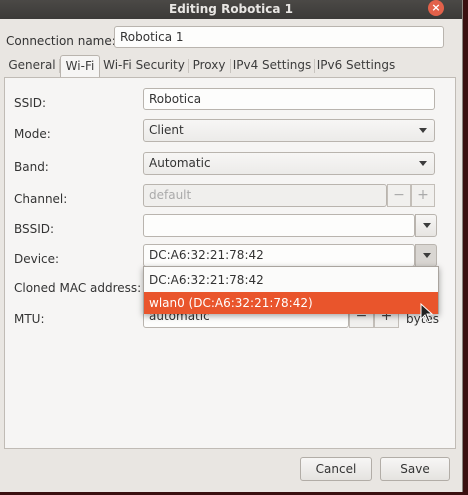 The image size is (468, 495). What do you see at coordinates (166, 130) in the screenshot?
I see `mode-value: Client` at bounding box center [166, 130].